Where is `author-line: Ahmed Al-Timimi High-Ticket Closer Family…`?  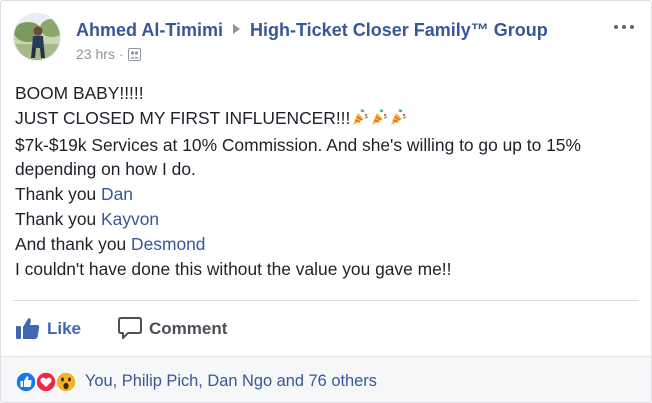 author-line: Ahmed Al-Timimi High-Ticket Closer Family… is located at coordinates (312, 30).